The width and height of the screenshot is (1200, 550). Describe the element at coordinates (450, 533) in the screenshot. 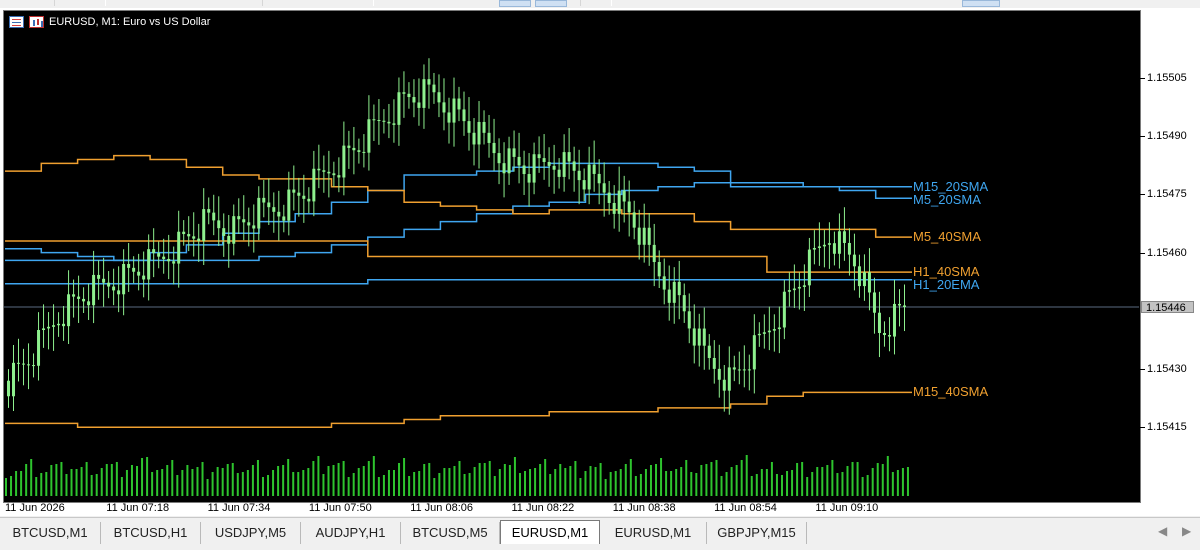

I see `chart-tab: BTCUSD,M5` at that location.